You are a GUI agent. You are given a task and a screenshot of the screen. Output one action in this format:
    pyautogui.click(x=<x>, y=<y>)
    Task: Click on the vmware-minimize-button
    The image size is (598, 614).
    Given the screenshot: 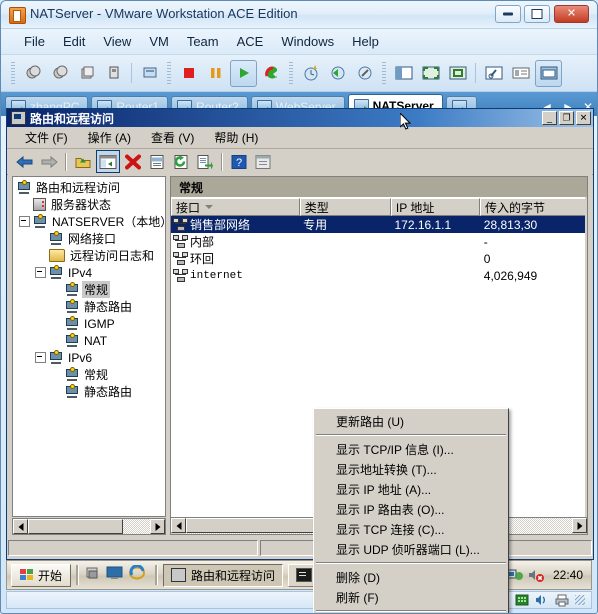 What is the action you would take?
    pyautogui.click(x=508, y=14)
    